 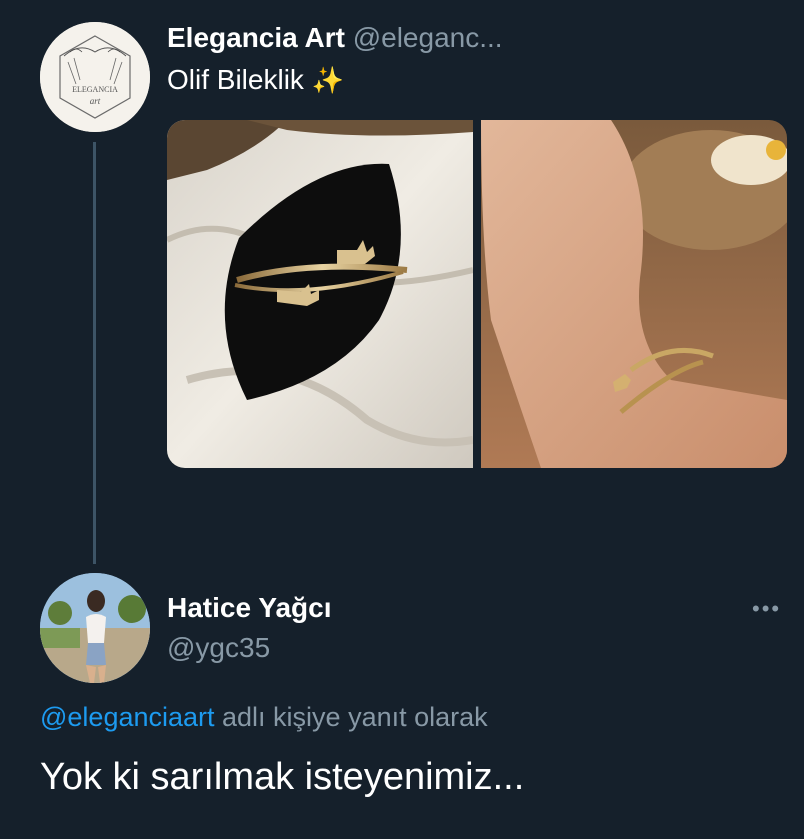 What do you see at coordinates (249, 608) in the screenshot?
I see `reply-author-name: Hatice Yağcı` at bounding box center [249, 608].